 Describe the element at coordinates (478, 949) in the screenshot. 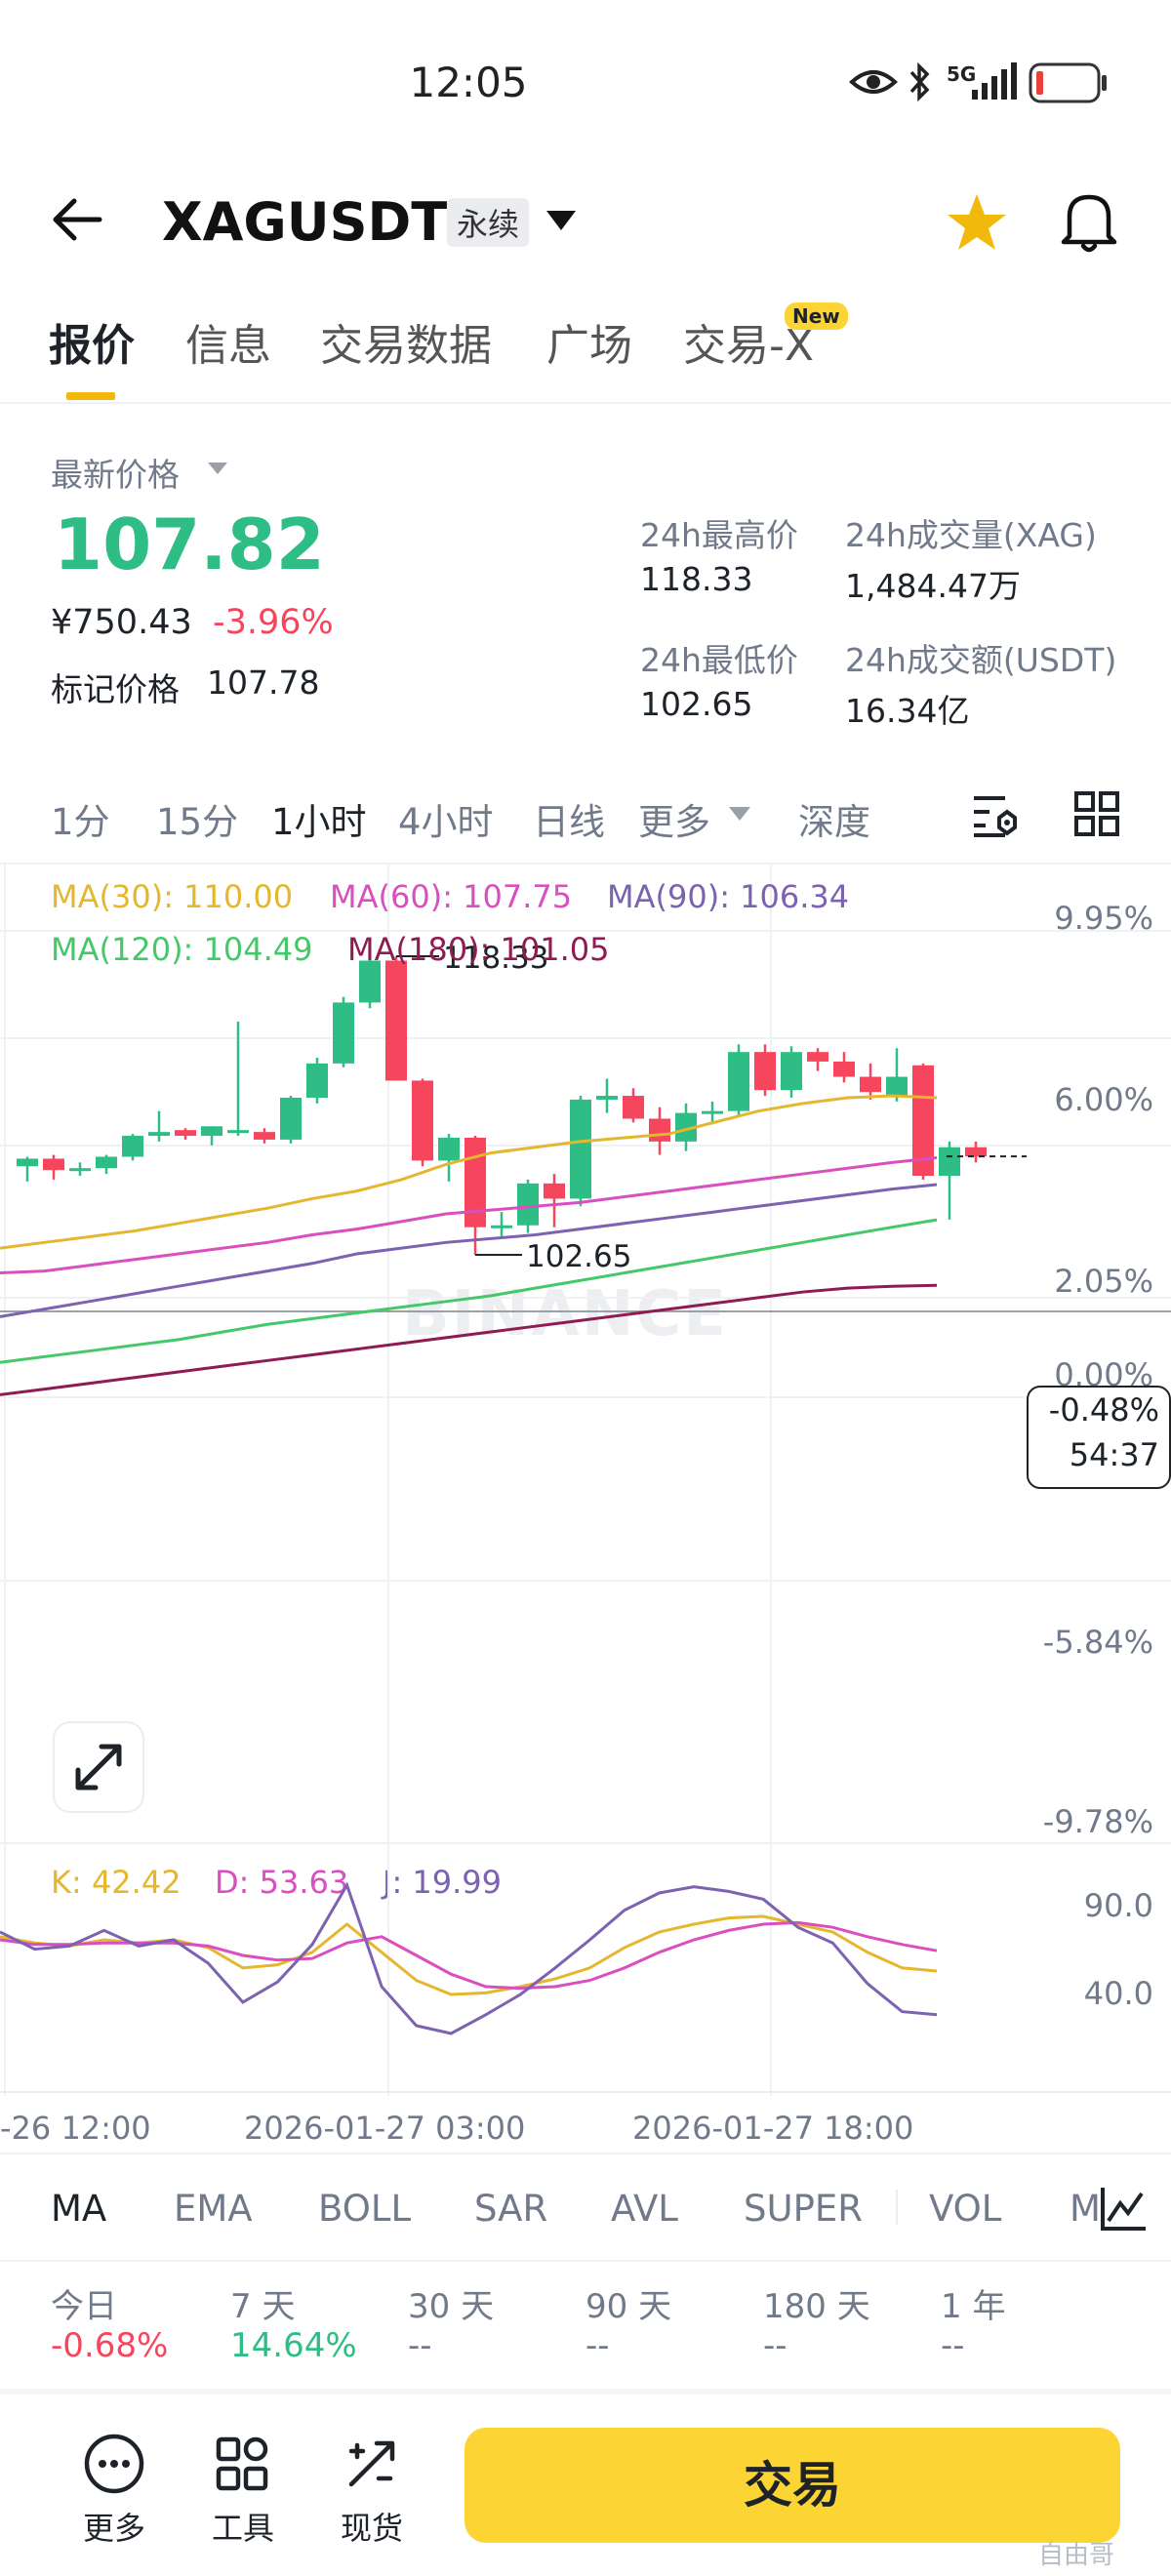

I see `ma180-label: MA(180): 101.05` at that location.